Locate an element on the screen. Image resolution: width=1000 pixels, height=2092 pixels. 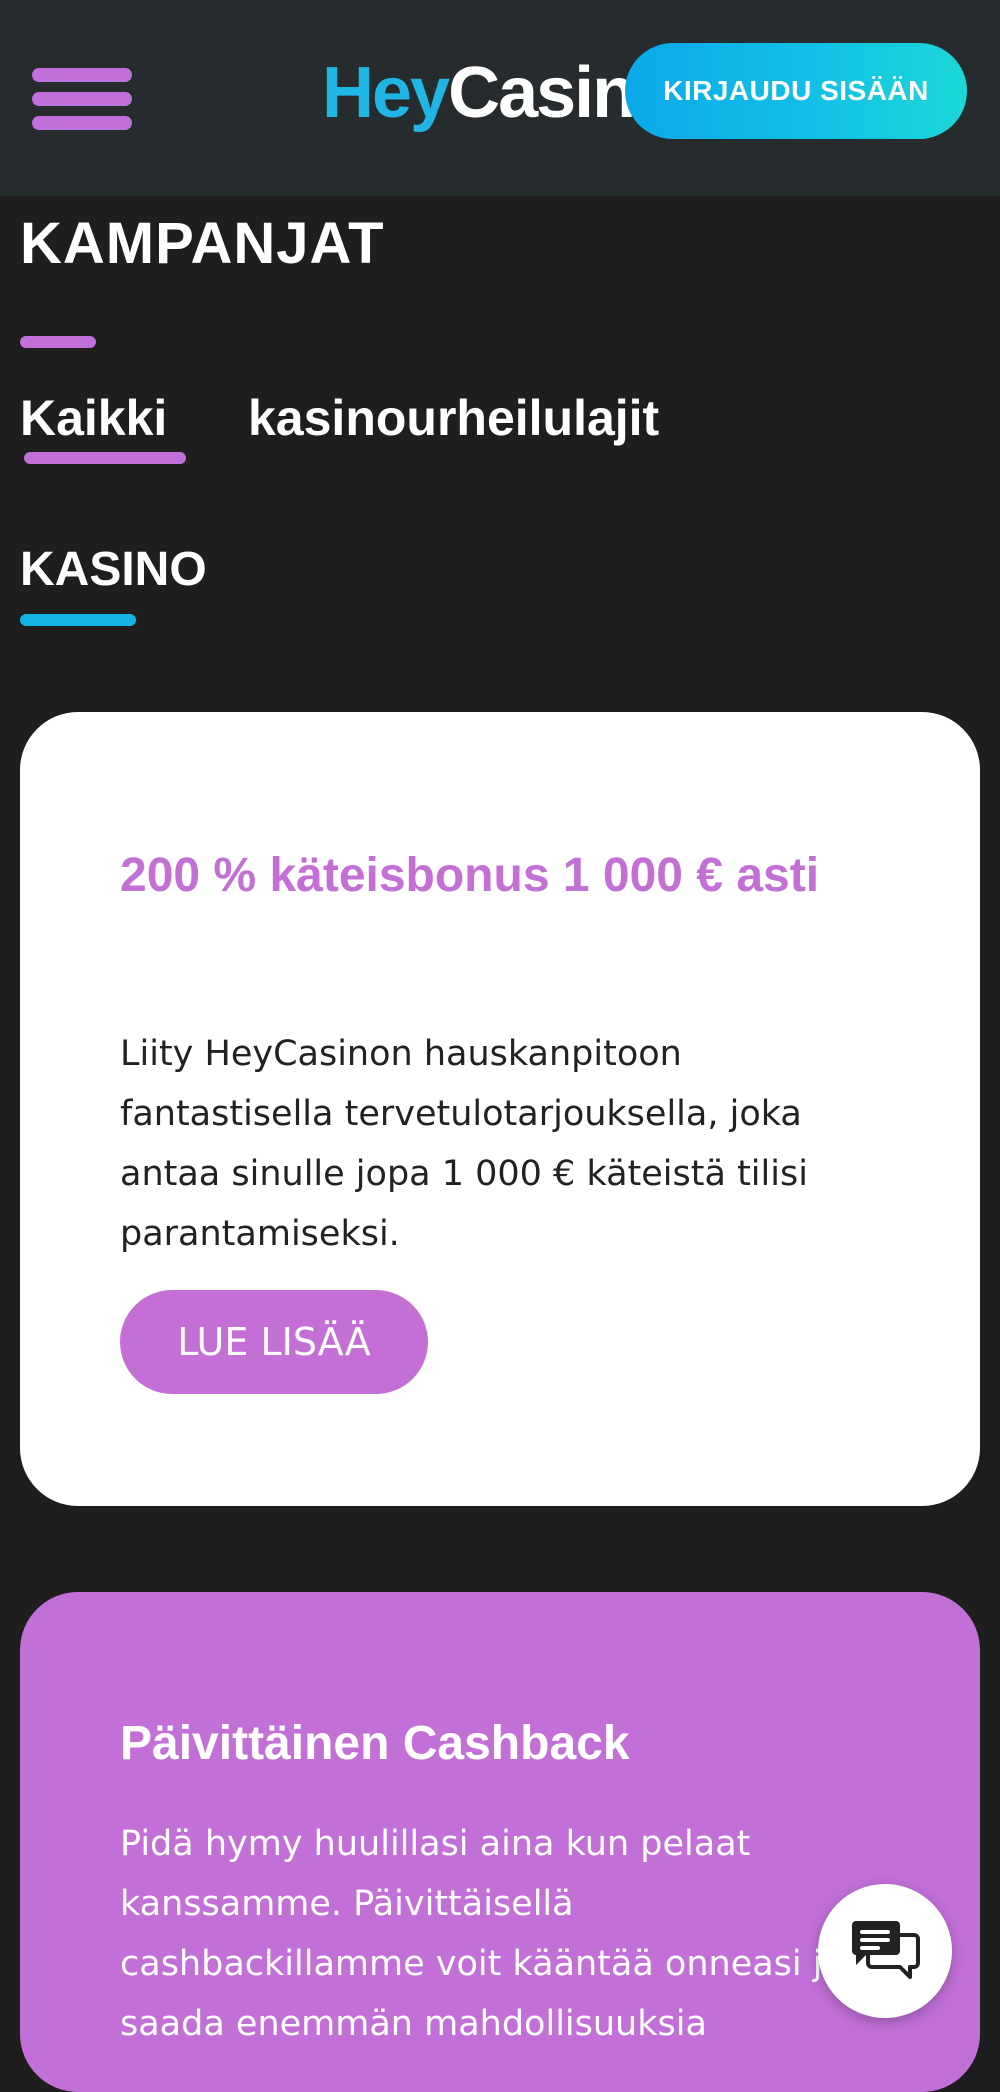
tab-all: Kaikki is located at coordinates (93, 418).